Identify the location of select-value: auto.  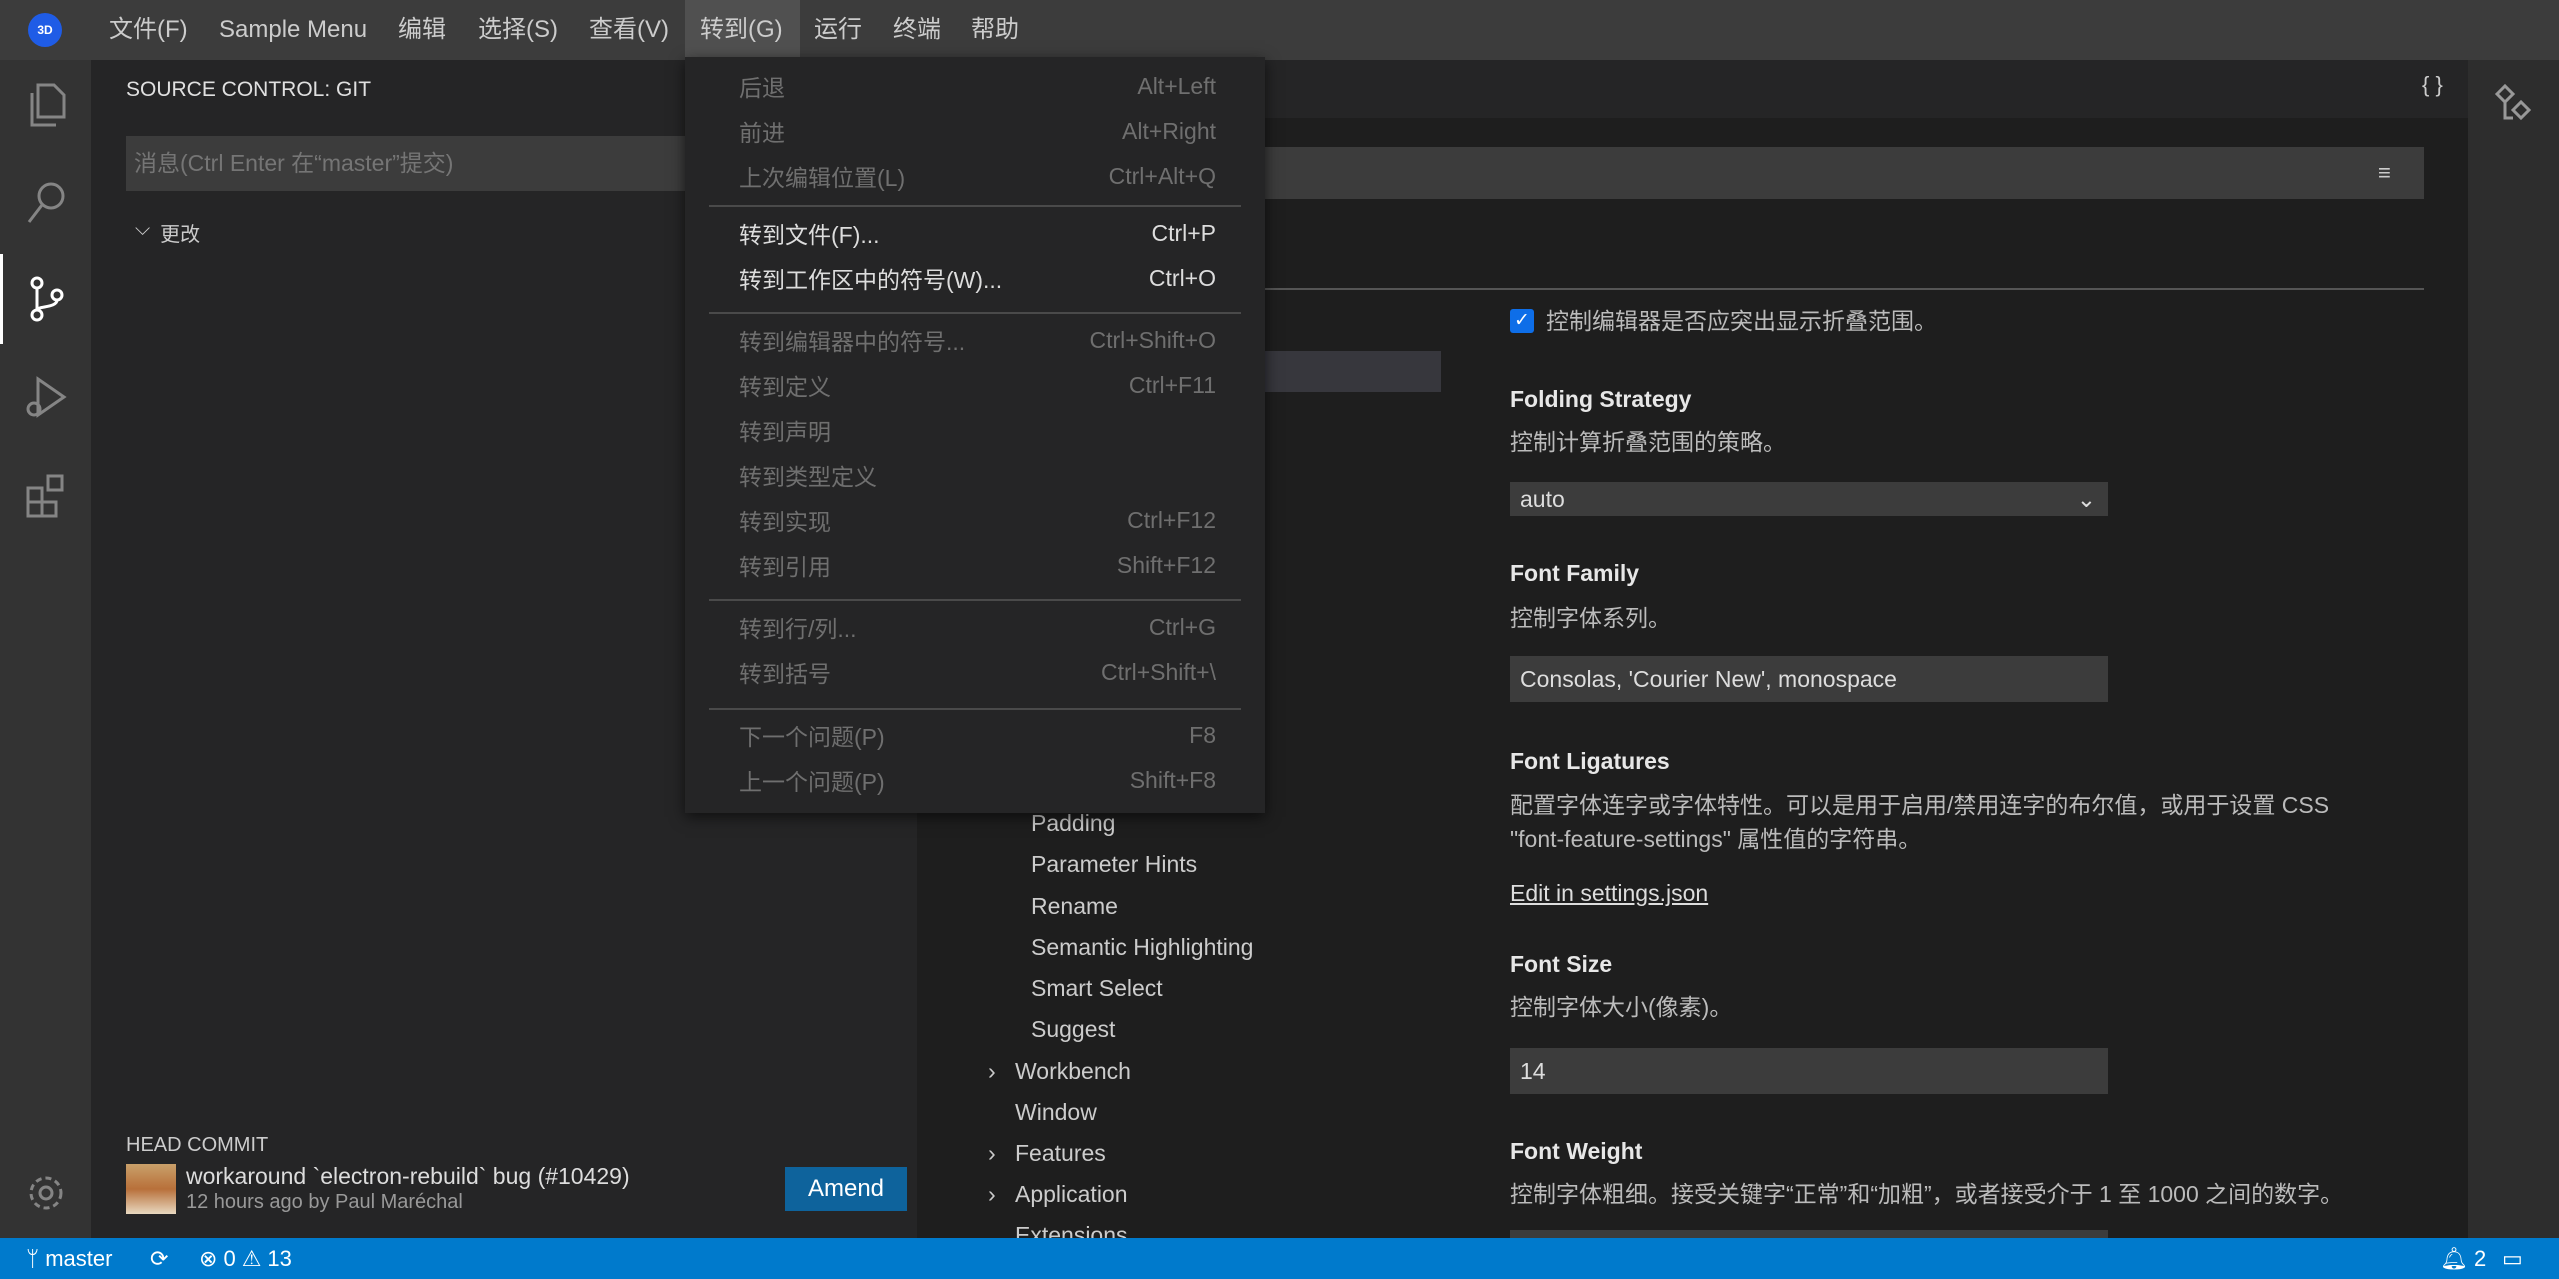
(1542, 498).